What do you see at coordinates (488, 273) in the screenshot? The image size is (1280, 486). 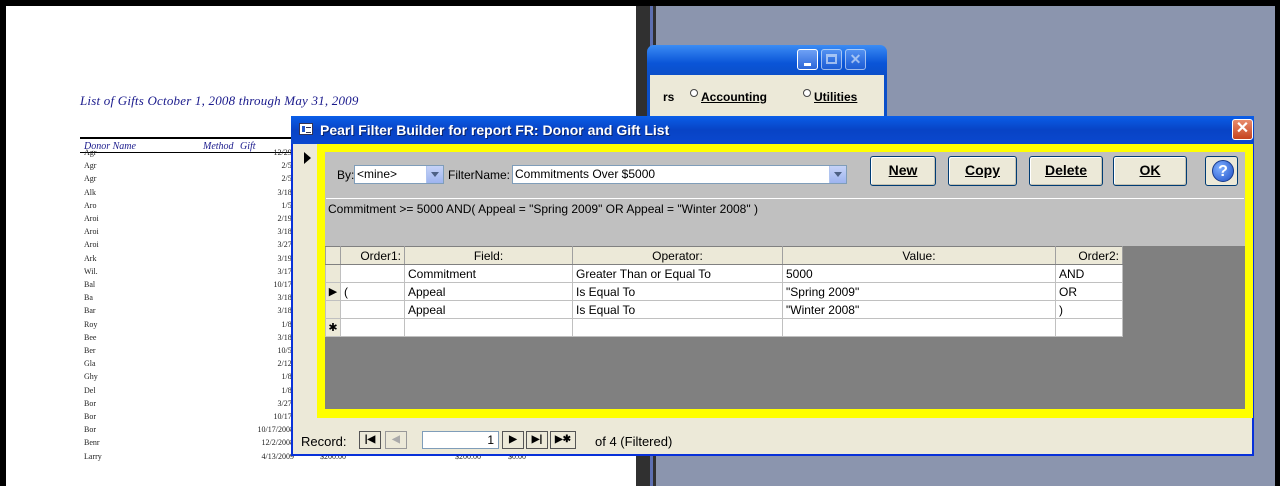 I see `field-cell: Commitment` at bounding box center [488, 273].